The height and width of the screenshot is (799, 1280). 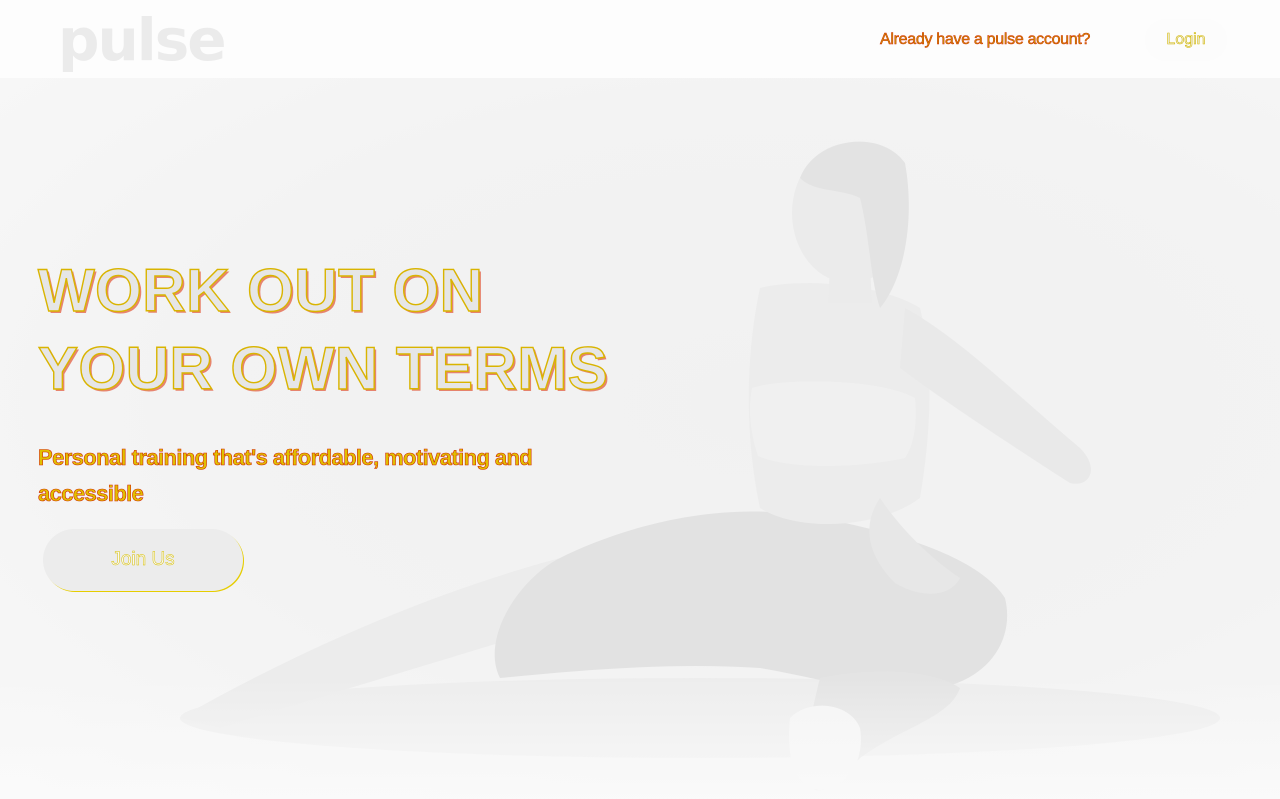 What do you see at coordinates (142, 40) in the screenshot?
I see `pulse-logo: pulse` at bounding box center [142, 40].